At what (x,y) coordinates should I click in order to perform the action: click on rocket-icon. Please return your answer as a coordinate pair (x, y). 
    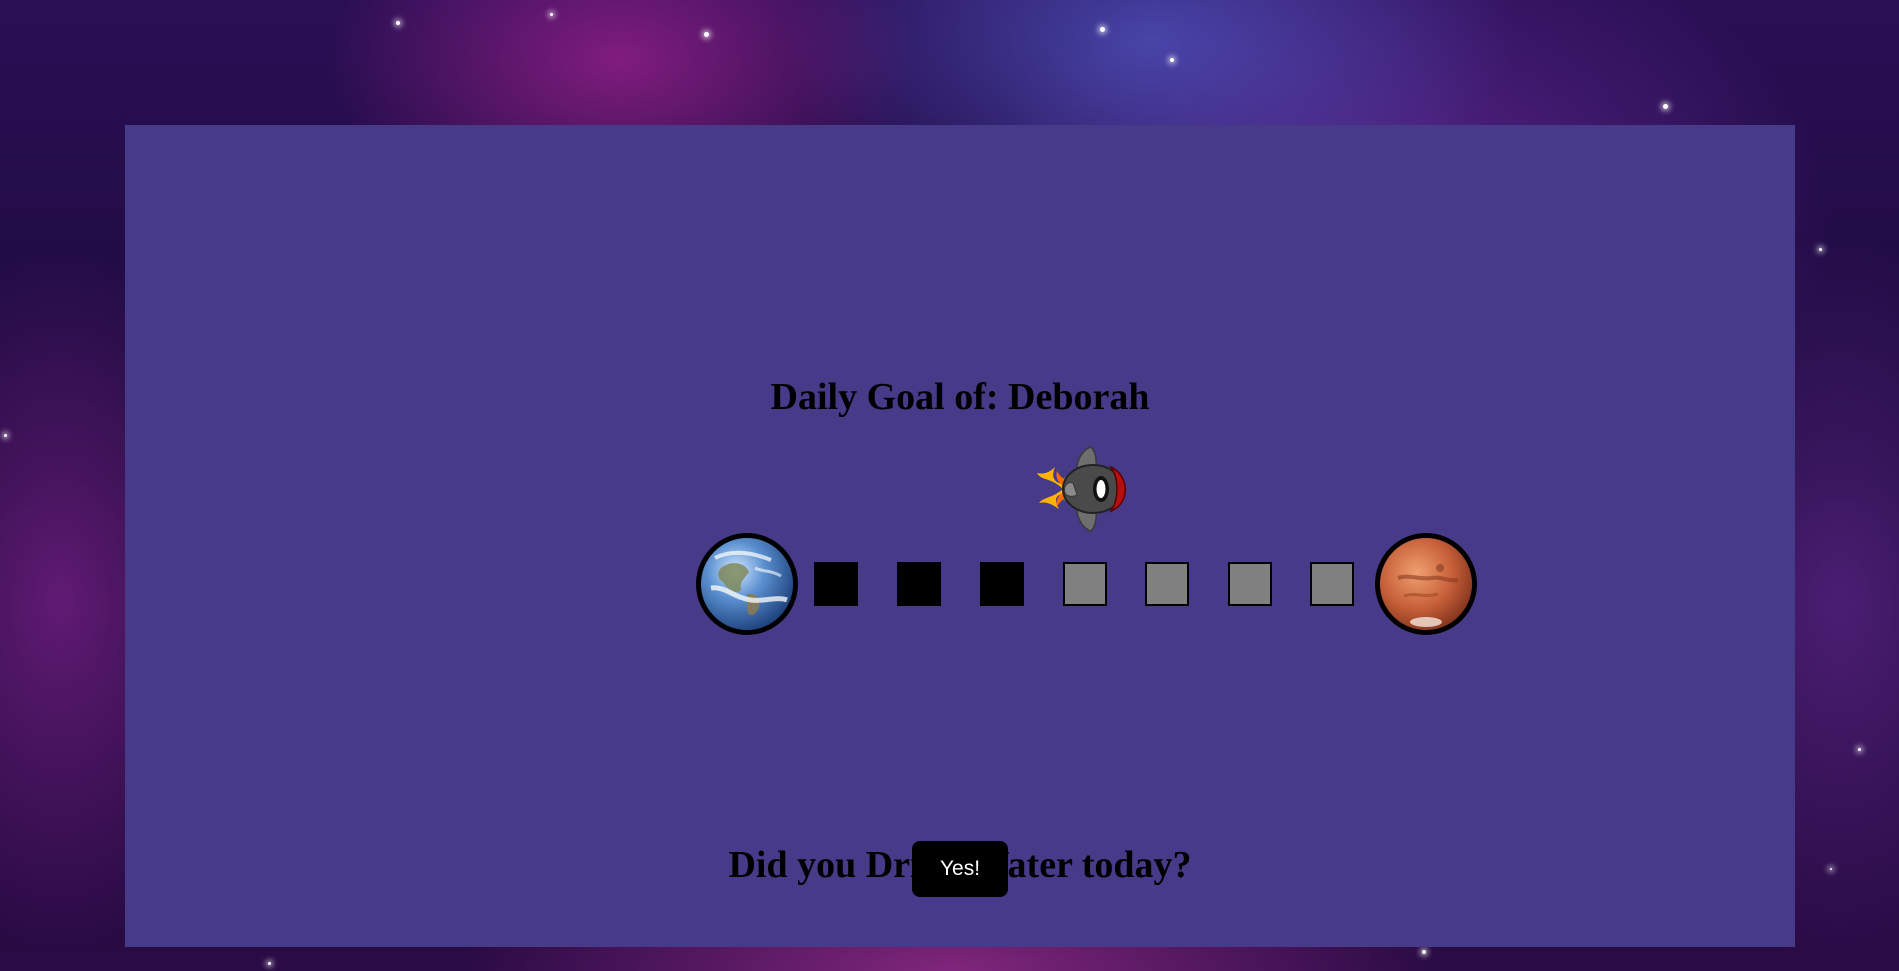
    Looking at the image, I should click on (1085, 489).